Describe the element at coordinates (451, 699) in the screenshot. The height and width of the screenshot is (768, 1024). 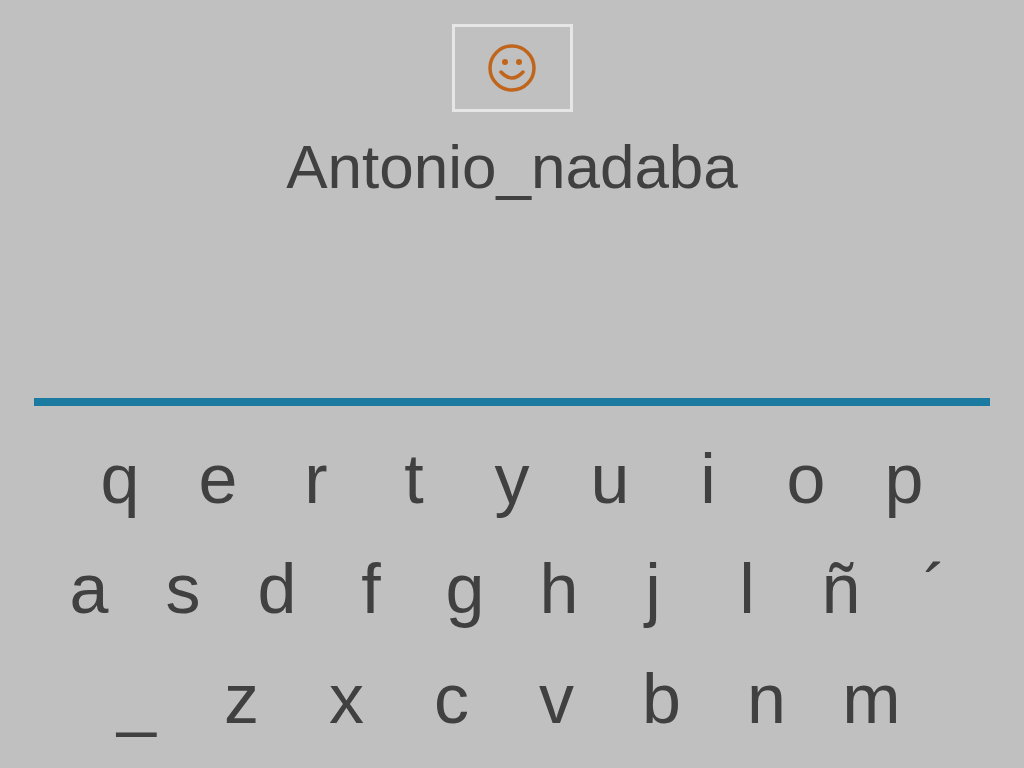
I see `letter-key: c` at that location.